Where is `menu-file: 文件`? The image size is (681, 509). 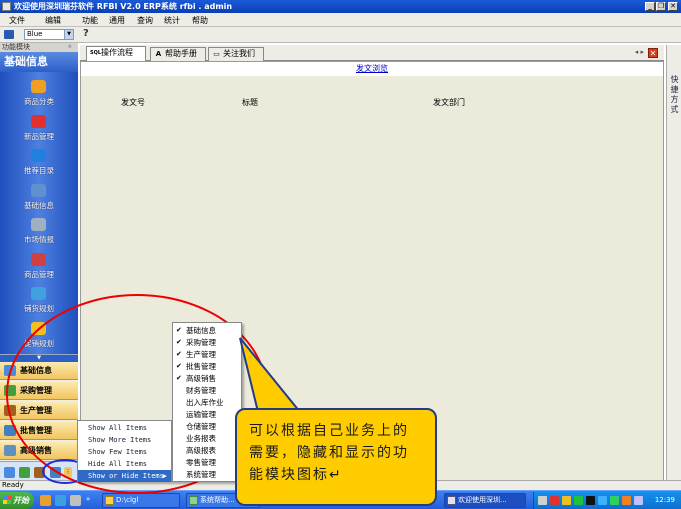
menu-file: 文件 is located at coordinates (17, 20).